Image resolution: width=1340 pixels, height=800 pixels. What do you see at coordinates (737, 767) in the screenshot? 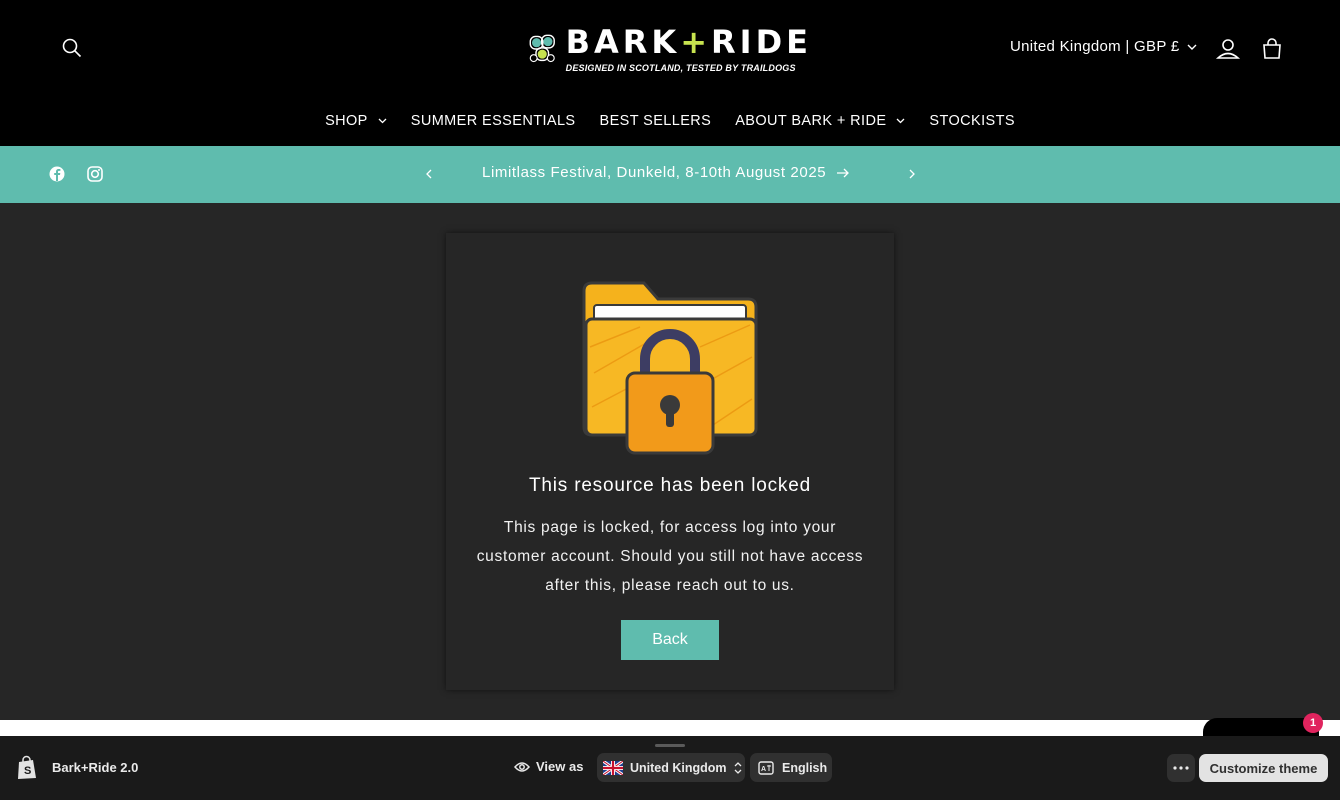
I see `select-arrows-icon` at bounding box center [737, 767].